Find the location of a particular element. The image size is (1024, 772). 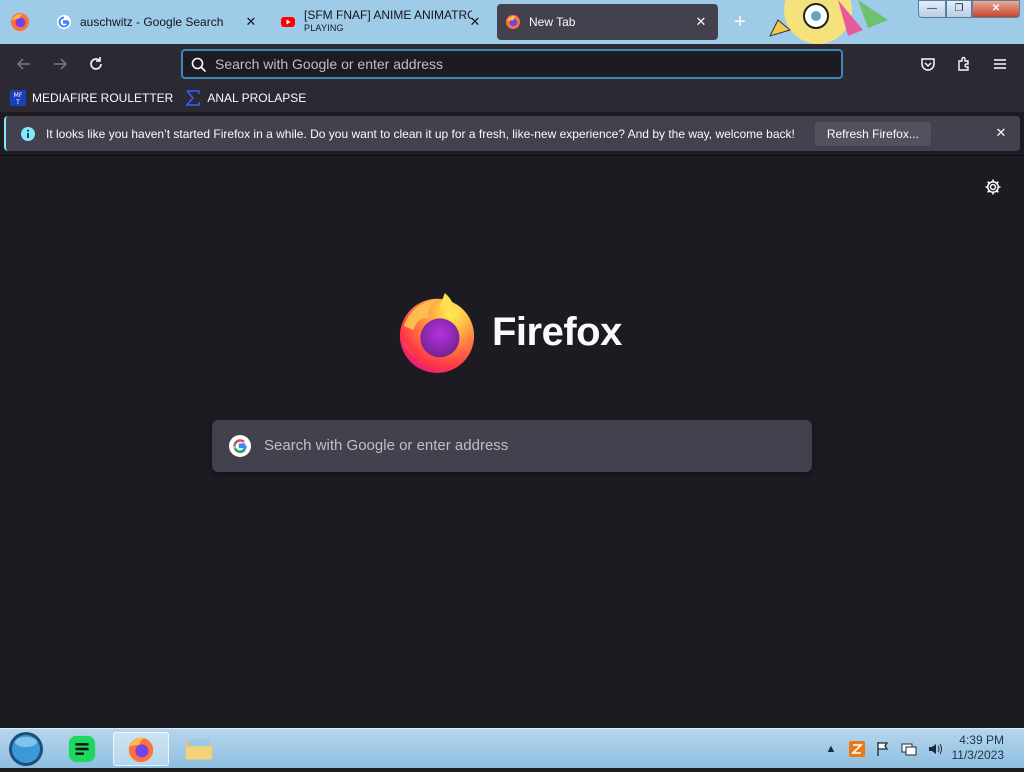

newtab-search-box: Search with Google or enter address is located at coordinates (512, 446).